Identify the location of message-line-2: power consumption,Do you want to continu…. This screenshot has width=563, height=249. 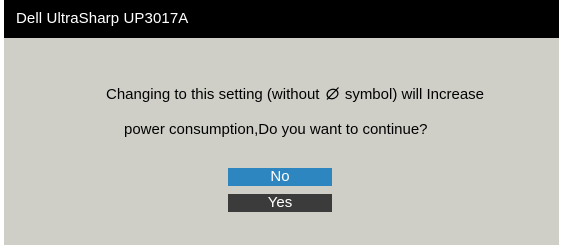
(276, 129).